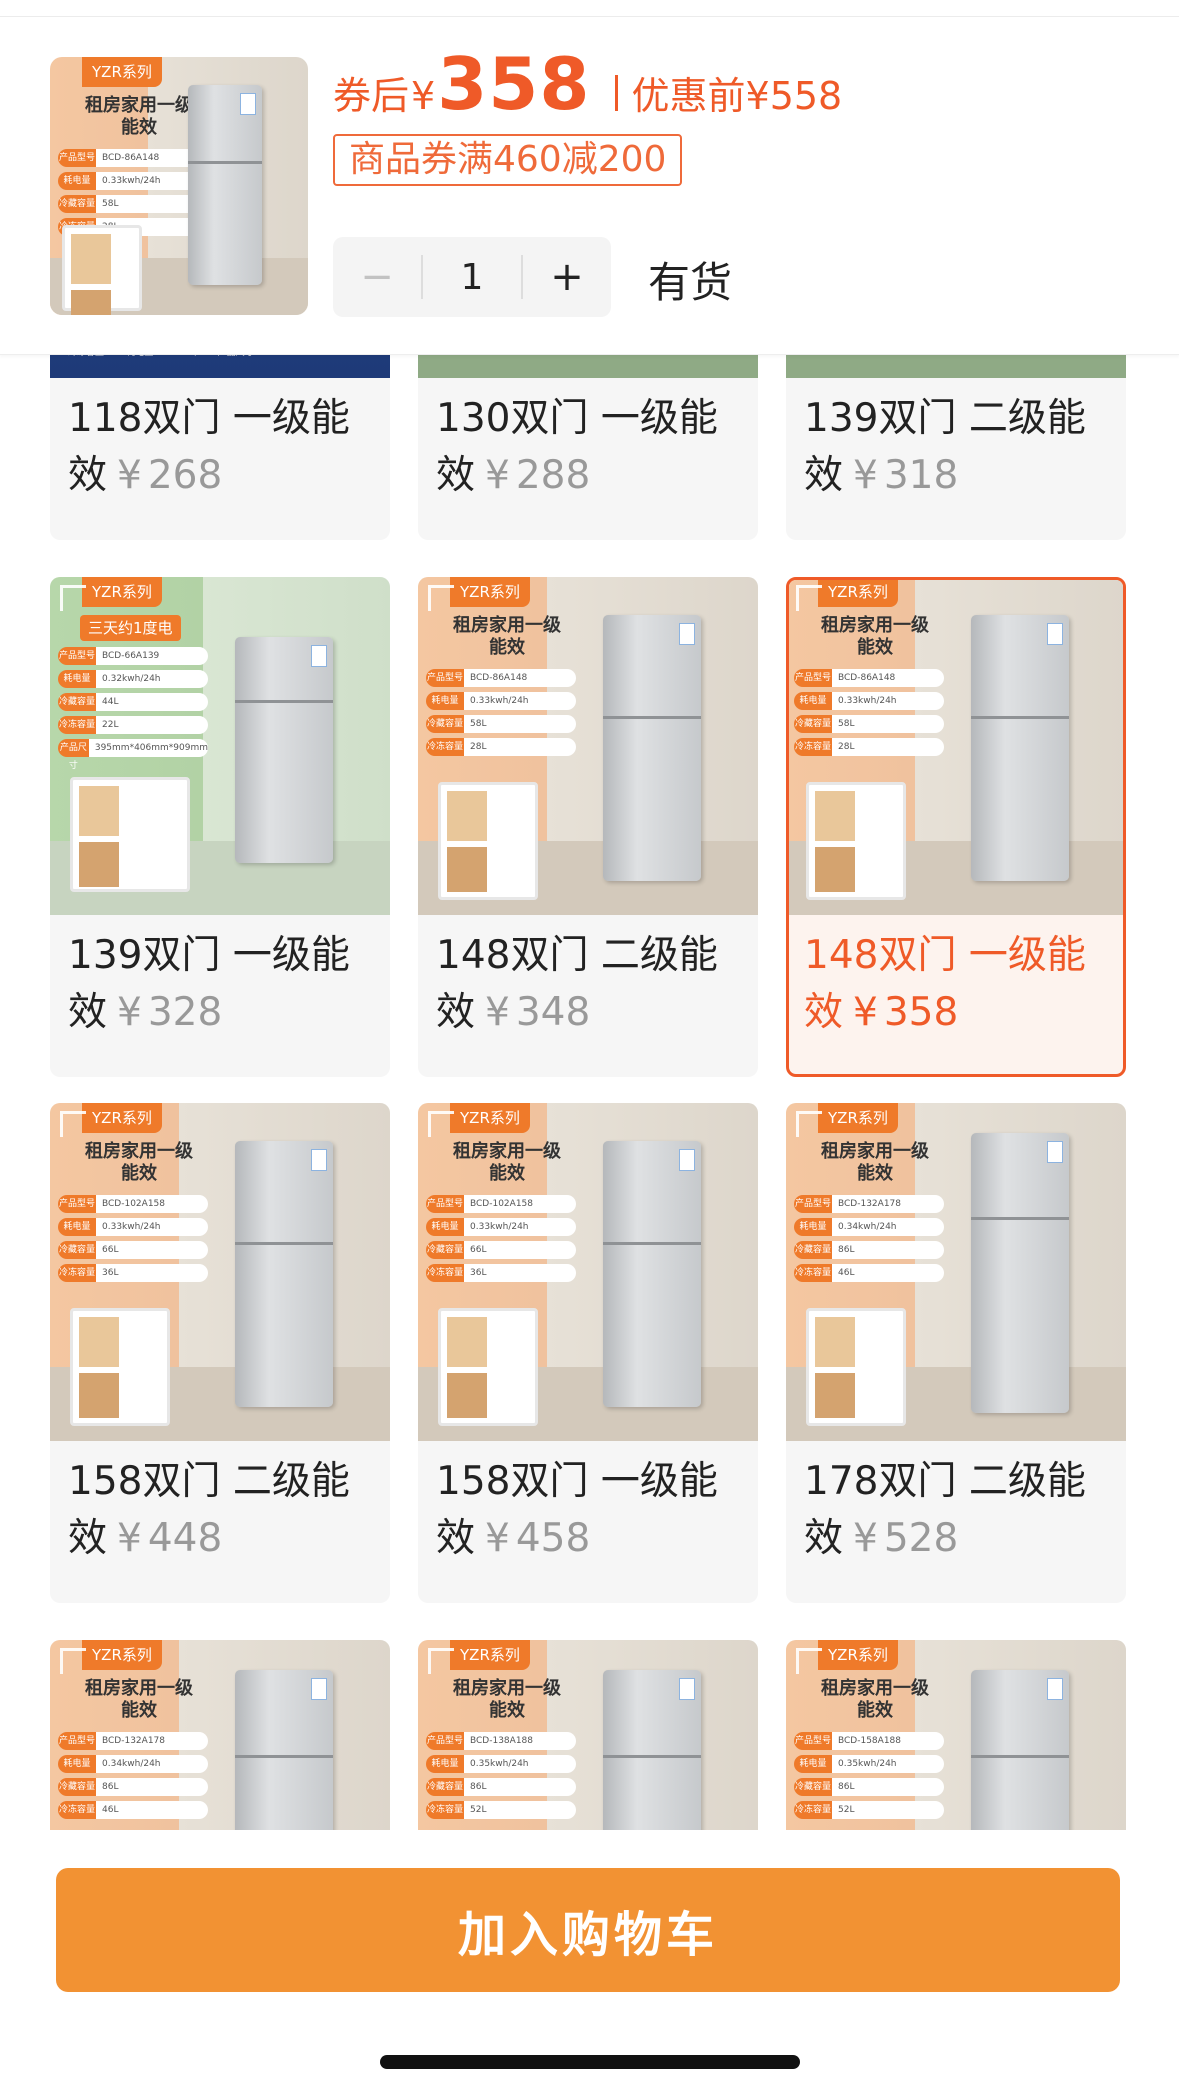 The height and width of the screenshot is (2095, 1179). I want to click on coupon-badge: 商品券满460减200, so click(508, 160).